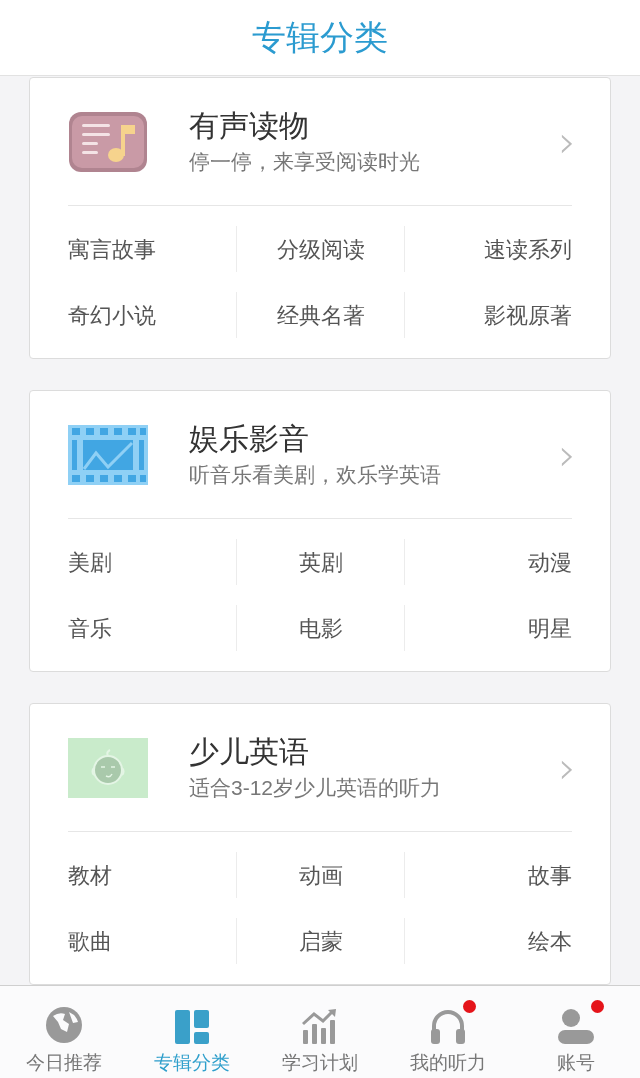  Describe the element at coordinates (90, 562) in the screenshot. I see `subcategory-link: 美剧` at that location.